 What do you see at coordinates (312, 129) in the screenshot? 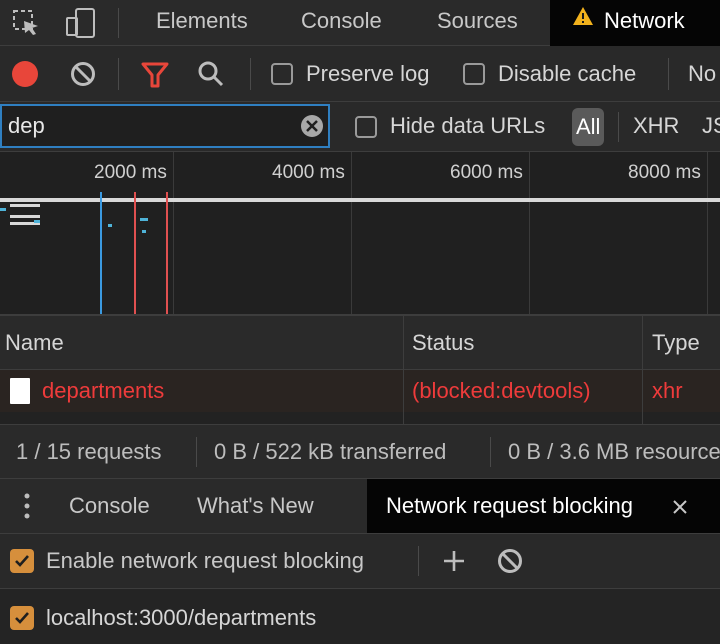
I see `clear-filter-icon` at bounding box center [312, 129].